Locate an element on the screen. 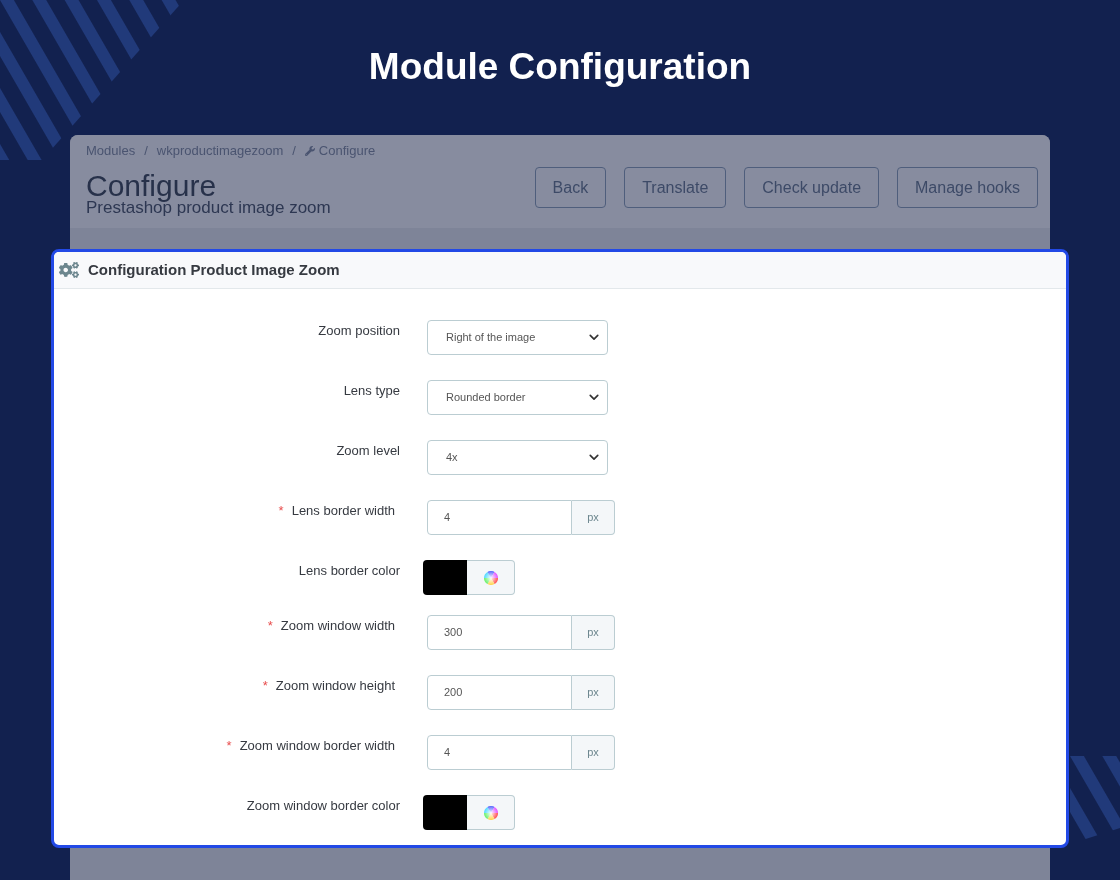  field-label: Zoom window border width is located at coordinates (317, 746).